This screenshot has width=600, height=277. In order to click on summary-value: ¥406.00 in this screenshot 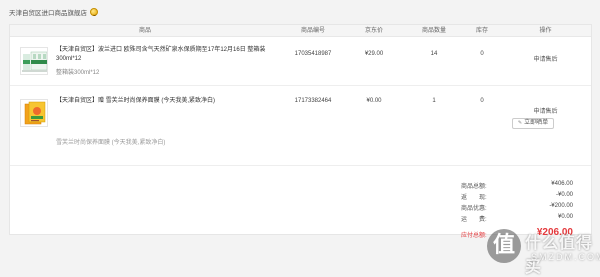, I will do `click(562, 184)`.